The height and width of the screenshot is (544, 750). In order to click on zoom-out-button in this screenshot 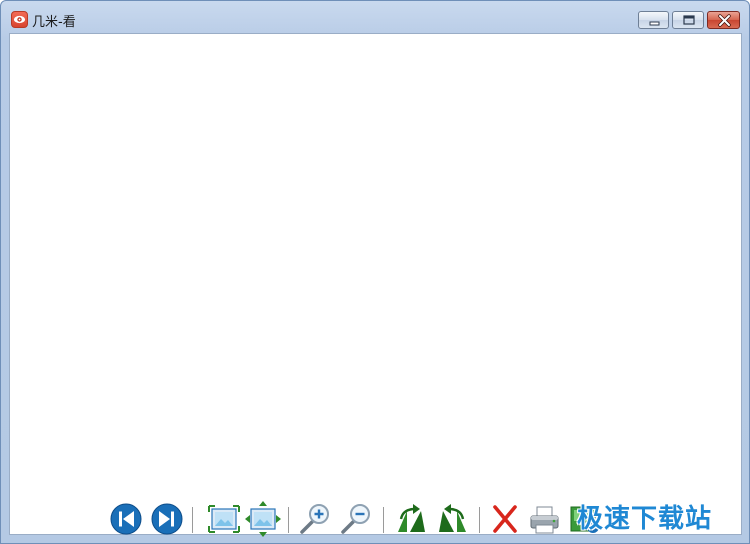, I will do `click(356, 518)`.